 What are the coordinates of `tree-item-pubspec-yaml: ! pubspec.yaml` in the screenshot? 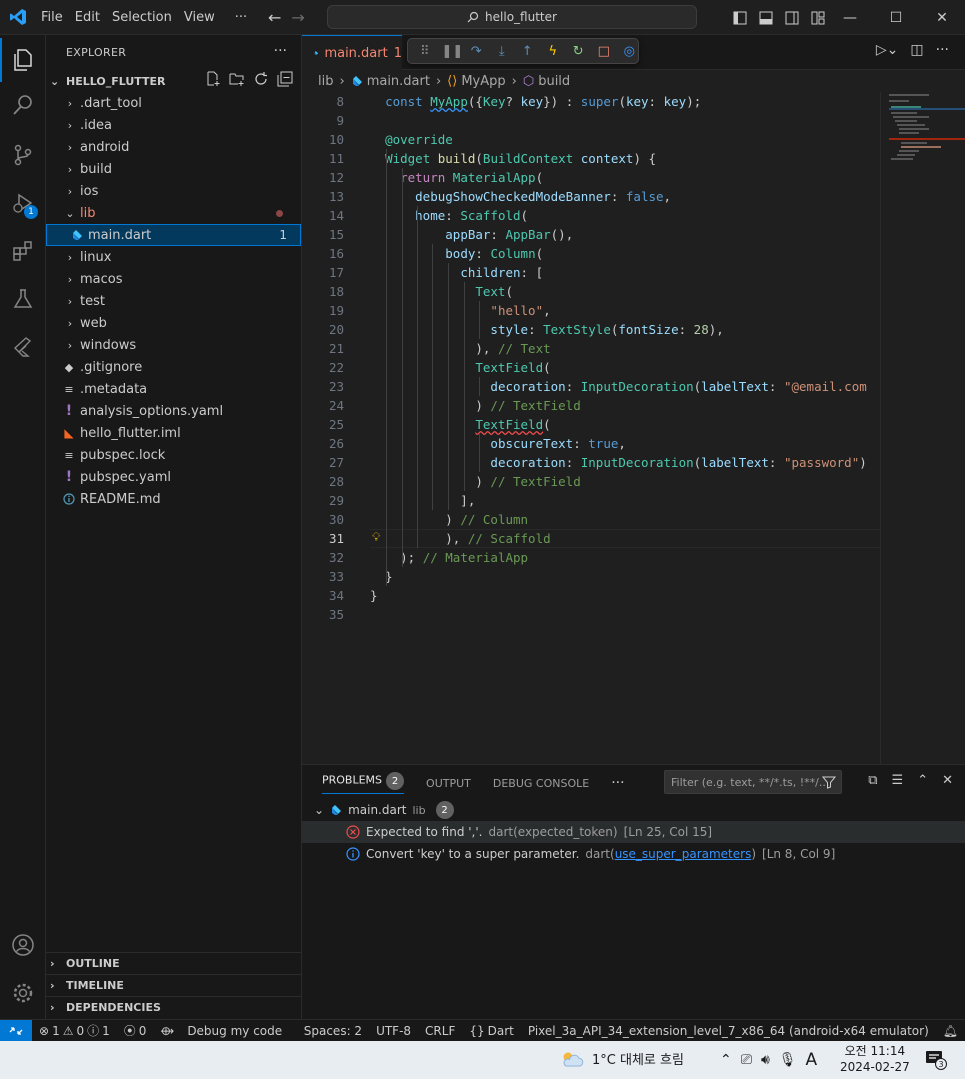 It's located at (173, 477).